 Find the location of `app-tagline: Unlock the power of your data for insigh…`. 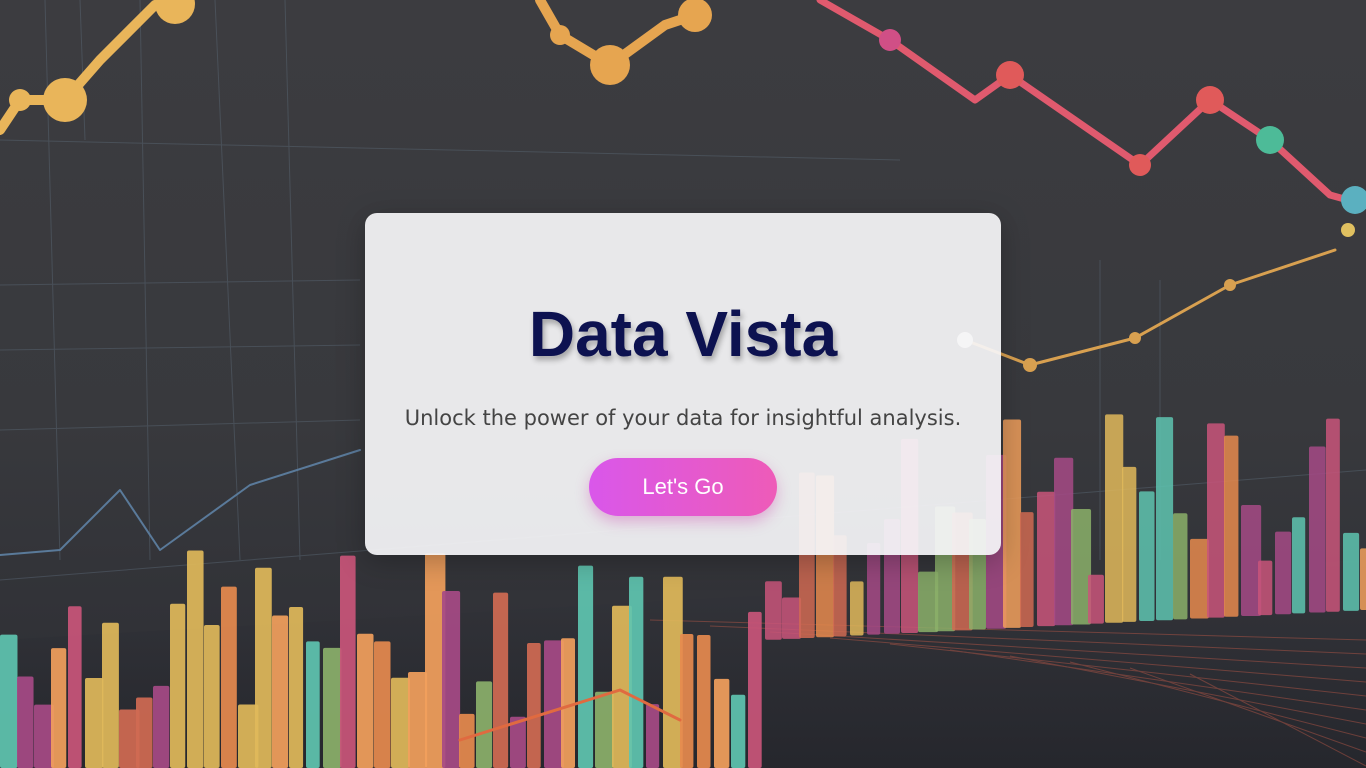

app-tagline: Unlock the power of your data for insigh… is located at coordinates (683, 418).